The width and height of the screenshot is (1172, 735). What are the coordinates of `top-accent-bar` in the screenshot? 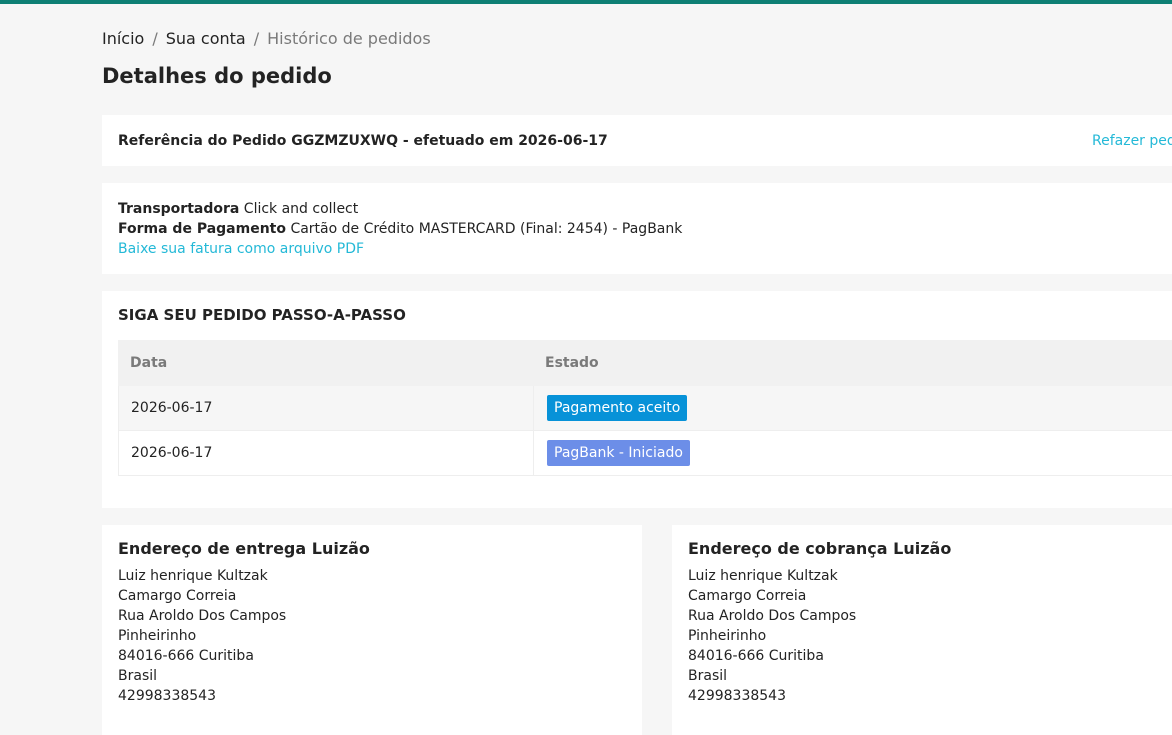 It's located at (586, 2).